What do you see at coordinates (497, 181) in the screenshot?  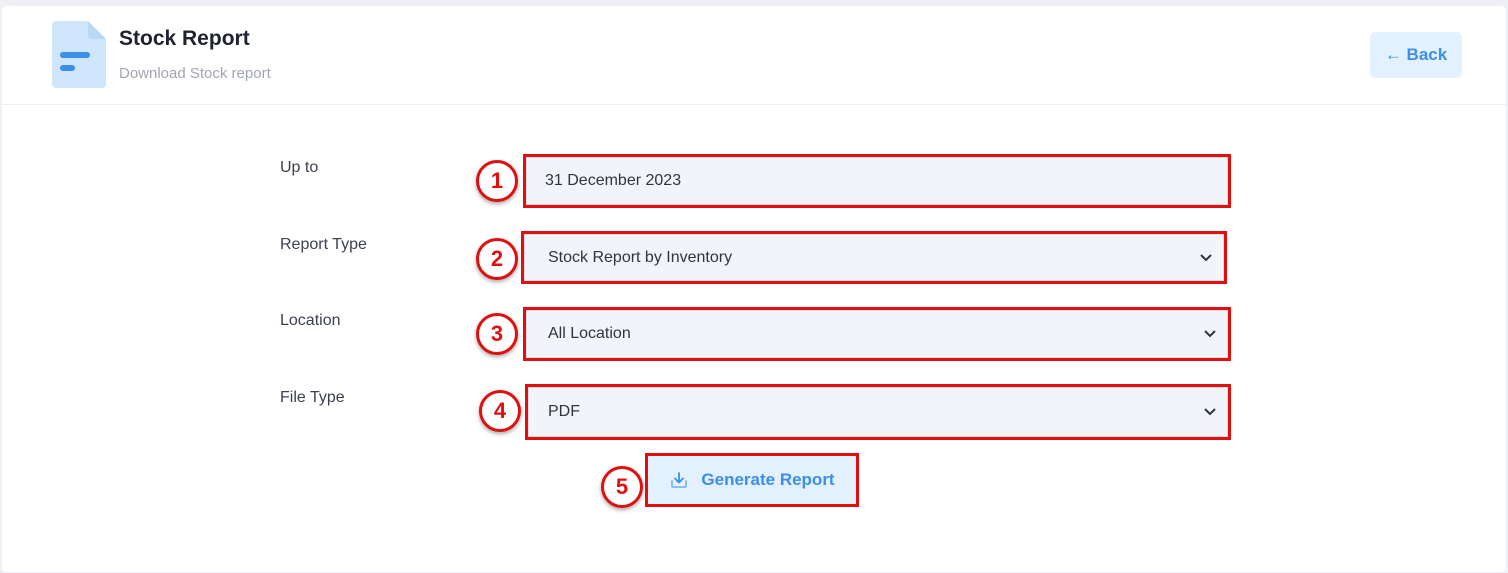 I see `step-badge-1: 1` at bounding box center [497, 181].